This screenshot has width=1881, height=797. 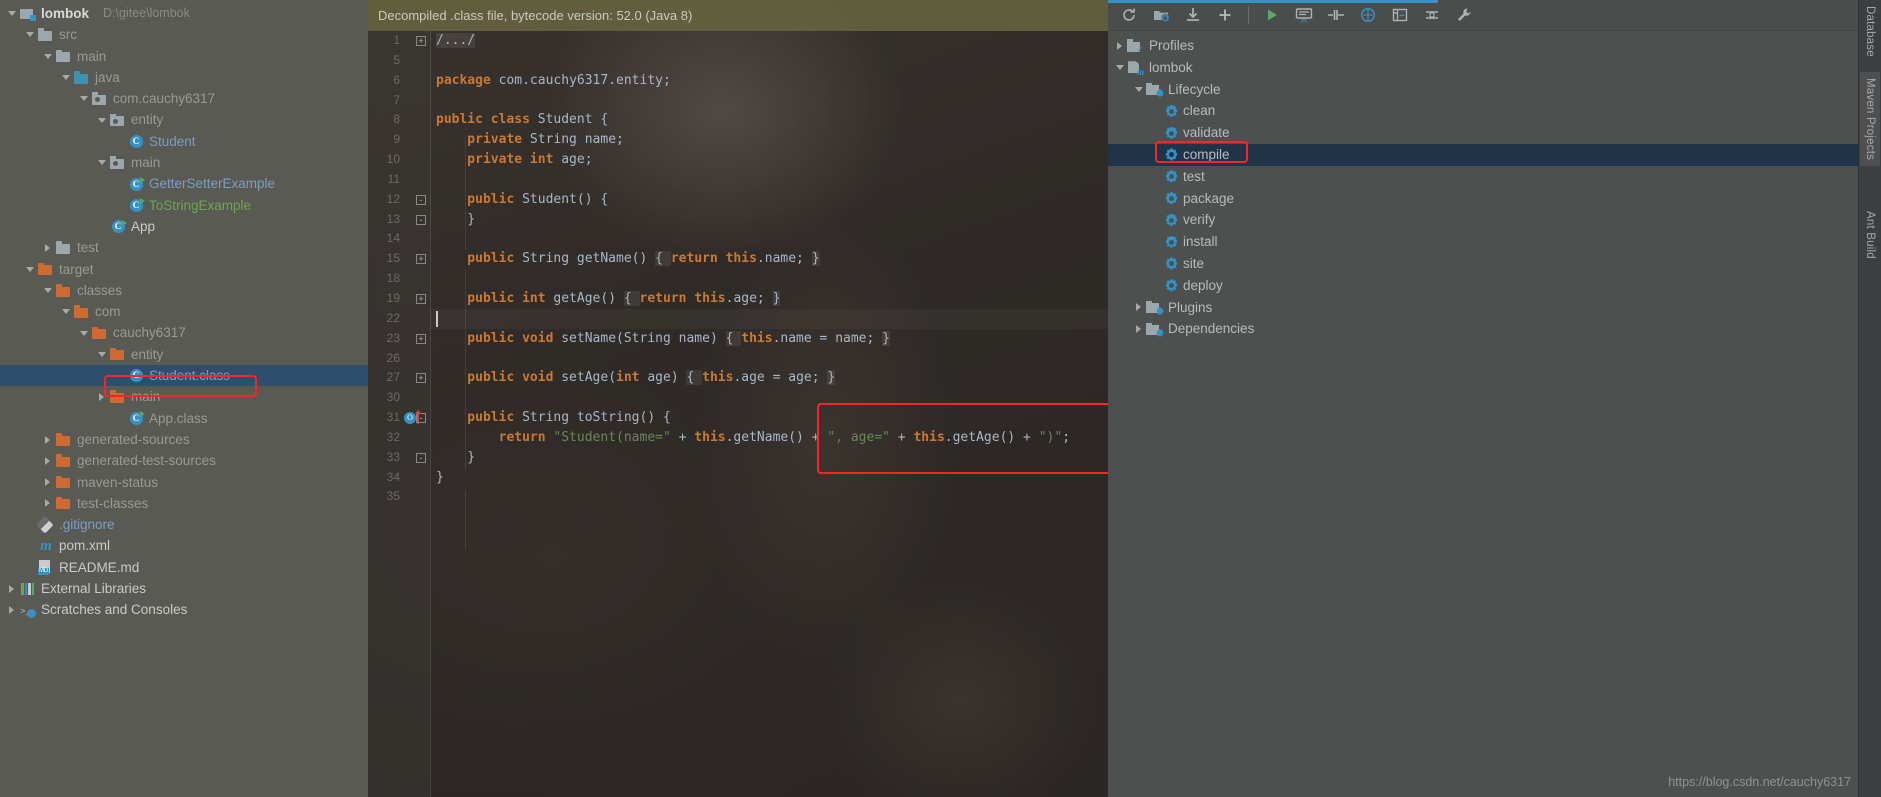 I want to click on maven-tree-item: compile, so click(x=1494, y=154).